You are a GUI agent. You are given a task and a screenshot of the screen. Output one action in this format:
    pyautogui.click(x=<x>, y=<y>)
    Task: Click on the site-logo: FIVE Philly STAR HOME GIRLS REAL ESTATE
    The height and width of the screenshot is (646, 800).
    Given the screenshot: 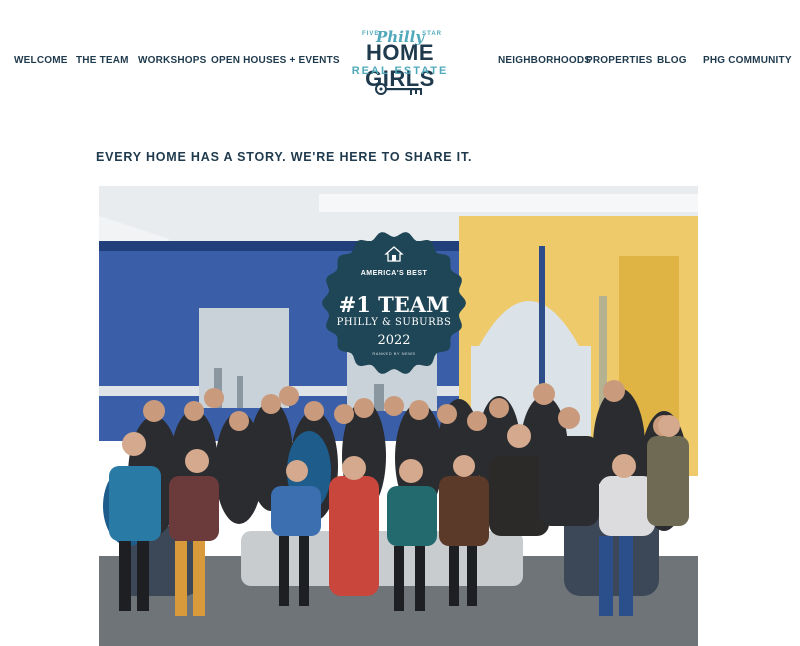 What is the action you would take?
    pyautogui.click(x=400, y=62)
    